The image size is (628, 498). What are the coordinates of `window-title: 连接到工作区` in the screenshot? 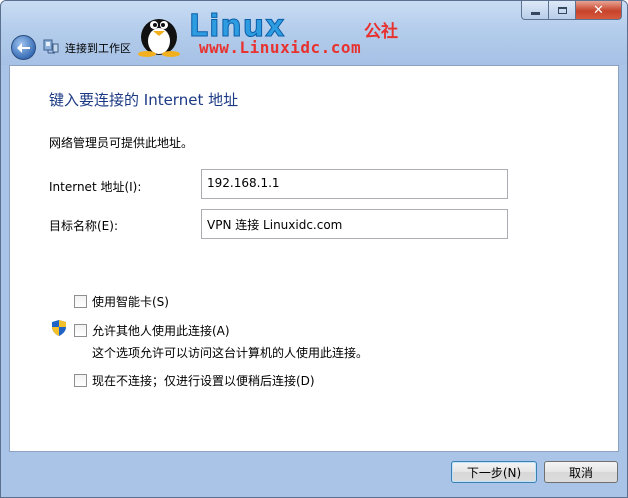 It's located at (98, 48).